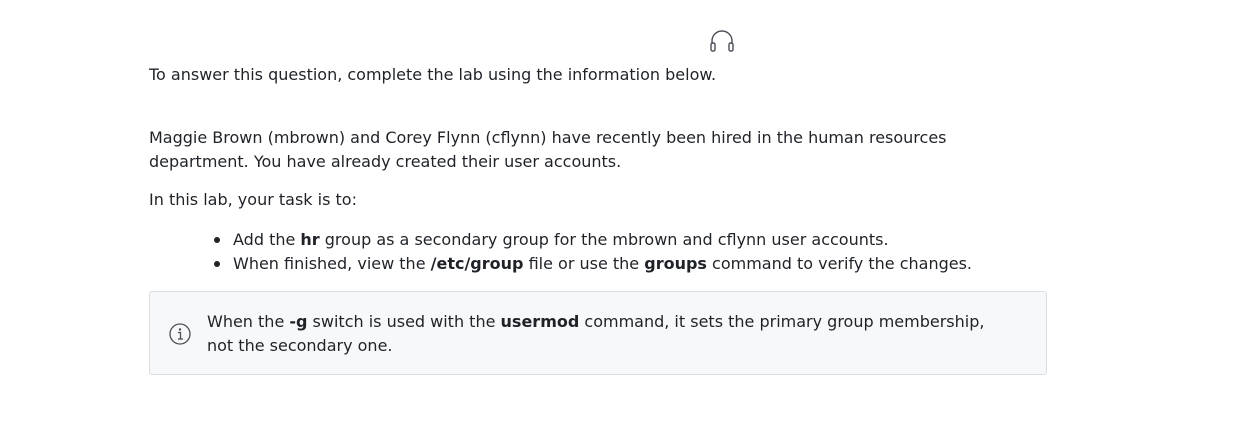  Describe the element at coordinates (675, 263) in the screenshot. I see `command-name: groups` at that location.